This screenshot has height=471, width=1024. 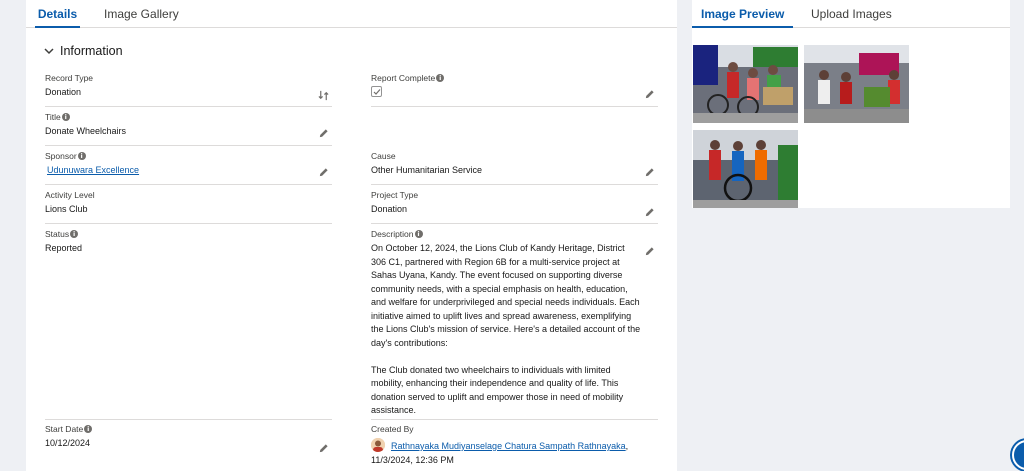 I want to click on field-status: Status i Reported, so click(x=188, y=324).